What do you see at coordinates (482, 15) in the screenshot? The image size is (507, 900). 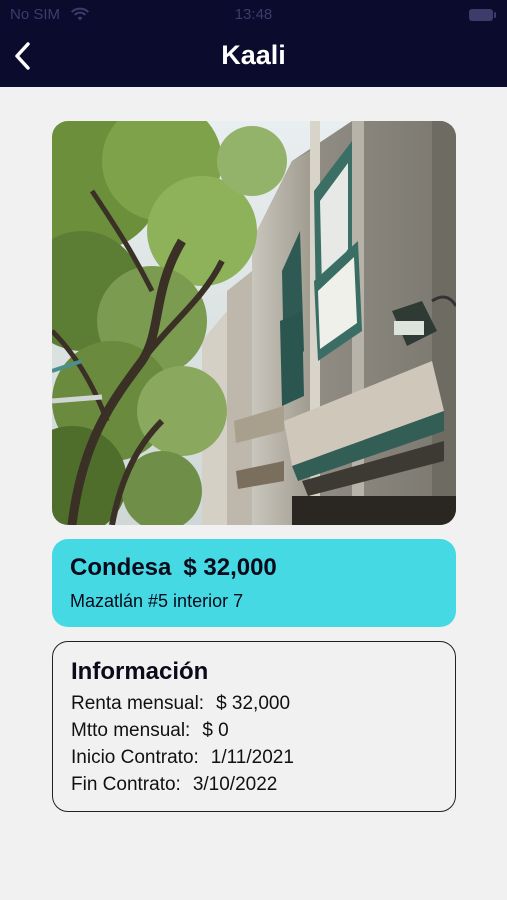 I see `battery-icon` at bounding box center [482, 15].